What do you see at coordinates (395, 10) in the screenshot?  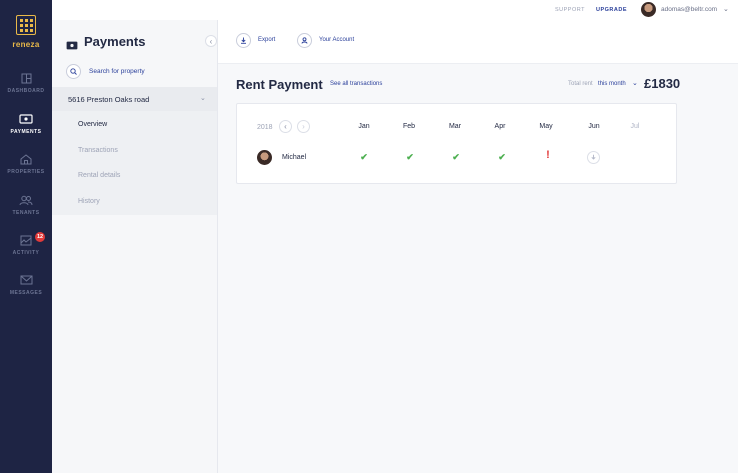 I see `top-bar: SUPPORT UPGRADE adomas@beltr.com ⌄` at bounding box center [395, 10].